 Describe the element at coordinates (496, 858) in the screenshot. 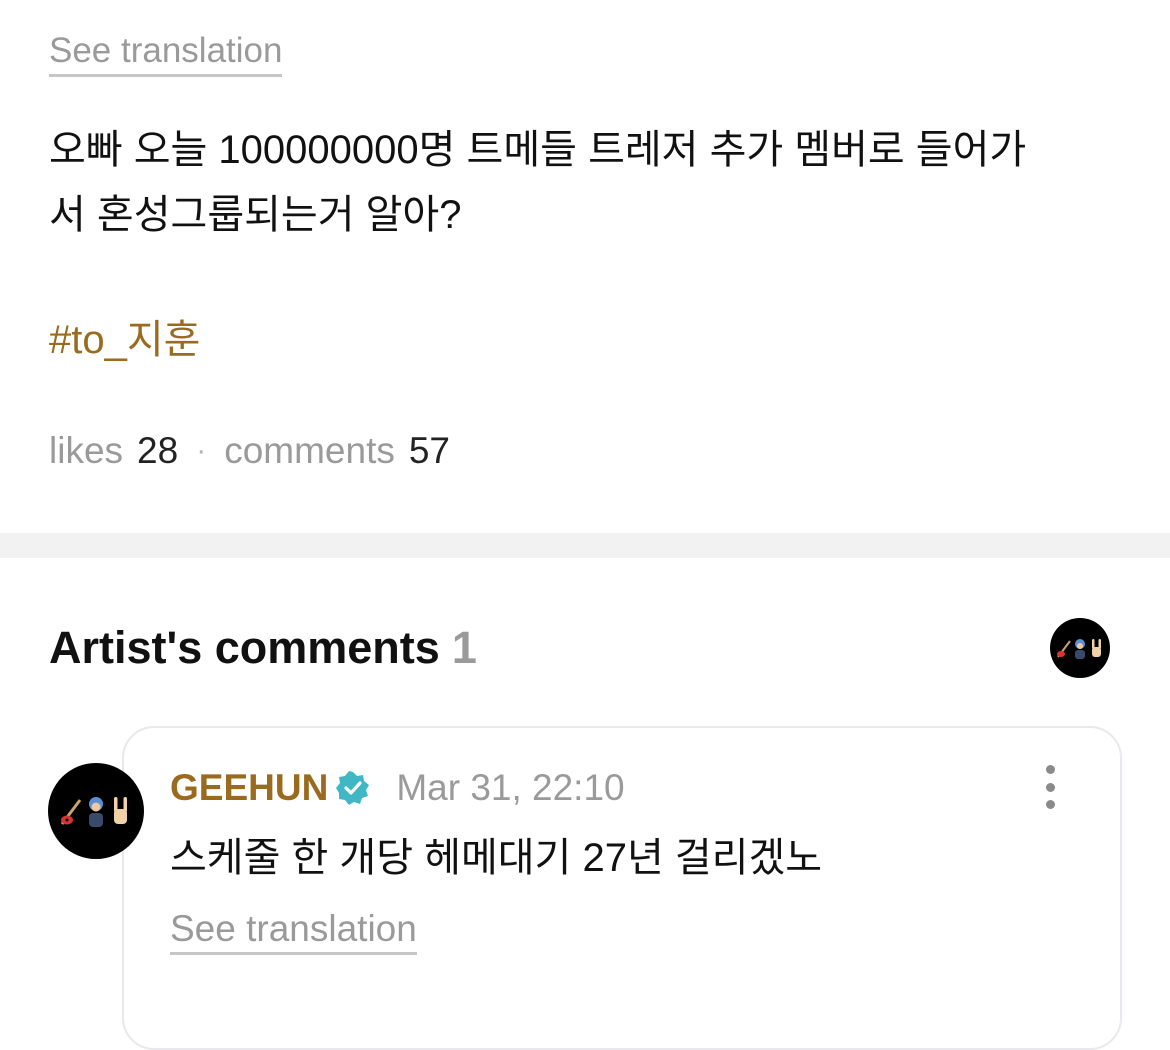

I see `comment-text: 스케줄 한 개당 헤메대기 27년 걸리겠노` at that location.